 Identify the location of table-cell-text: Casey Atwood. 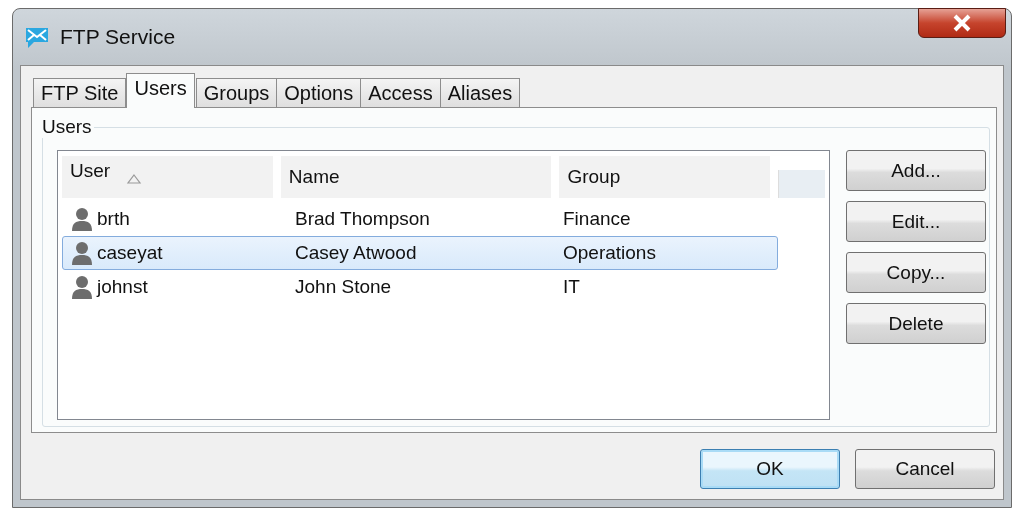
(356, 253).